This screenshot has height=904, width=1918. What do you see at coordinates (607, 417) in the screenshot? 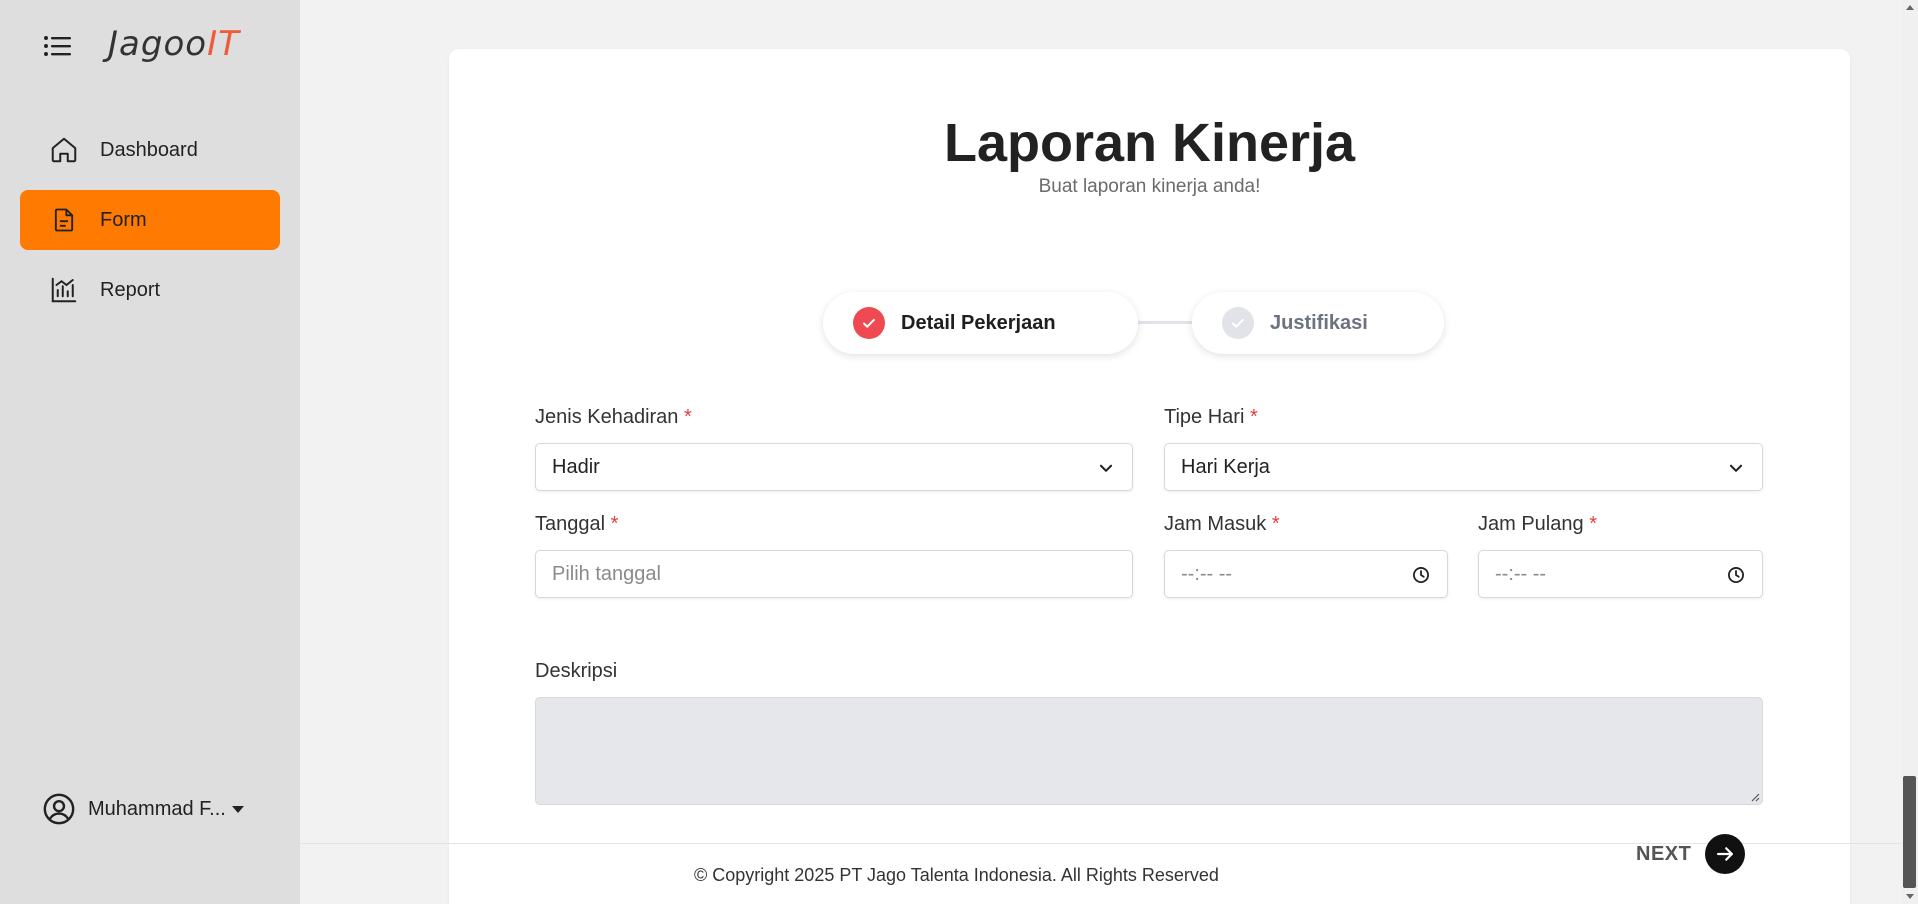
I see `field-label-text: Jenis Kehadiran` at bounding box center [607, 417].